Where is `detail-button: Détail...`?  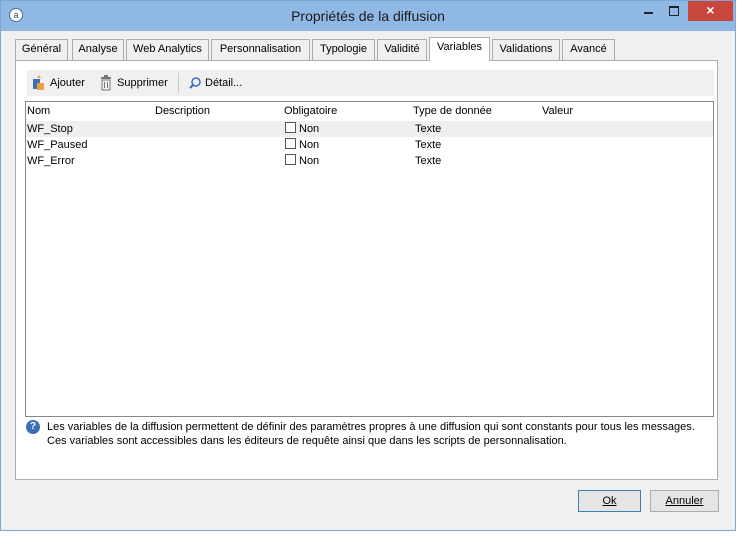
detail-button: Détail... is located at coordinates (218, 83).